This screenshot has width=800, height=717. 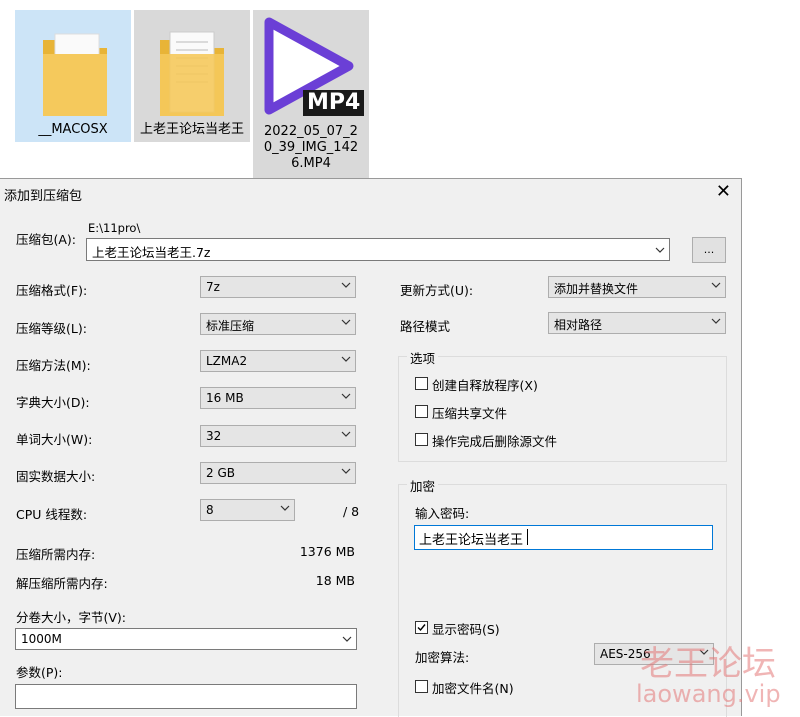 I want to click on level-value: 标准压缩, so click(x=230, y=326).